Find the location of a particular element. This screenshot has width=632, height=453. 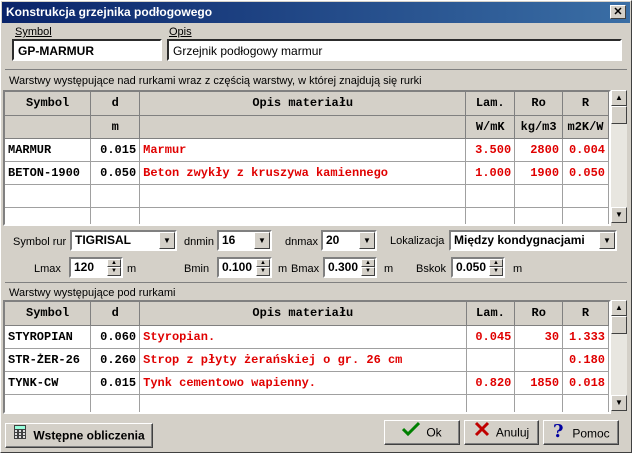

table-cell: Beton zwykły z kruszywa kamiennego is located at coordinates (303, 173).